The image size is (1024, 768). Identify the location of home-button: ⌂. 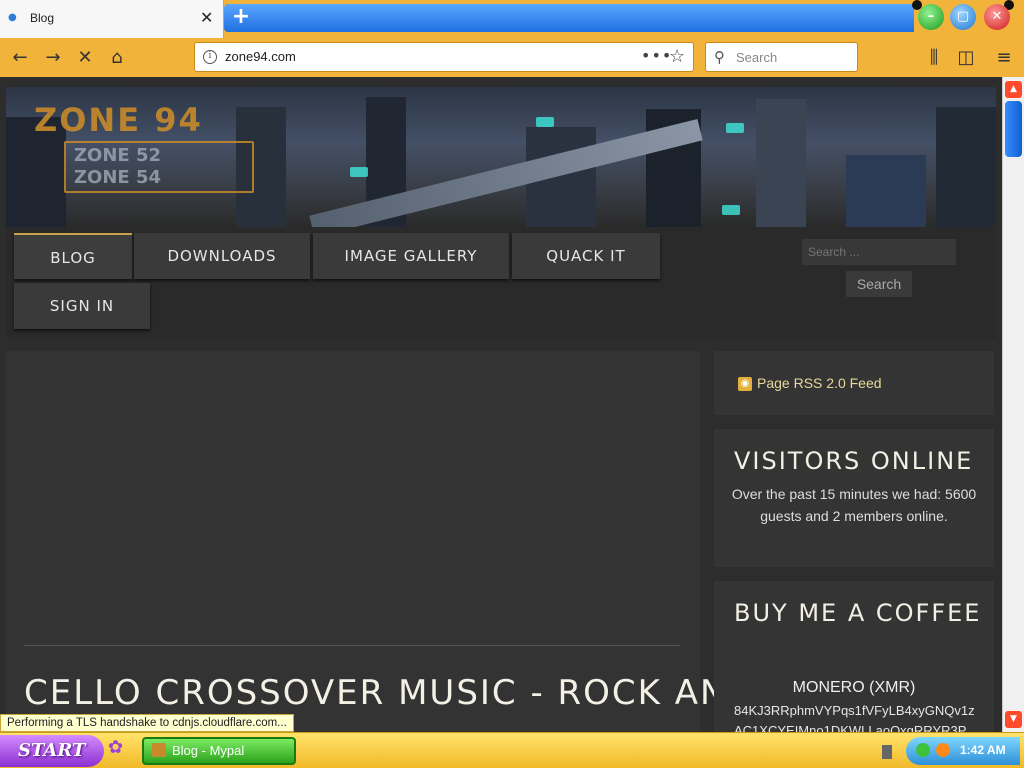
(117, 58).